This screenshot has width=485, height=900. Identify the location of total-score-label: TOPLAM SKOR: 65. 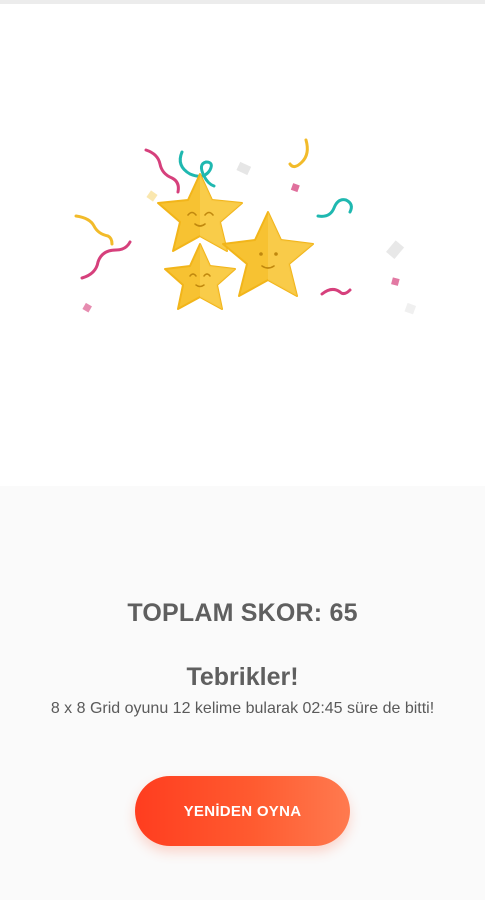
(242, 613).